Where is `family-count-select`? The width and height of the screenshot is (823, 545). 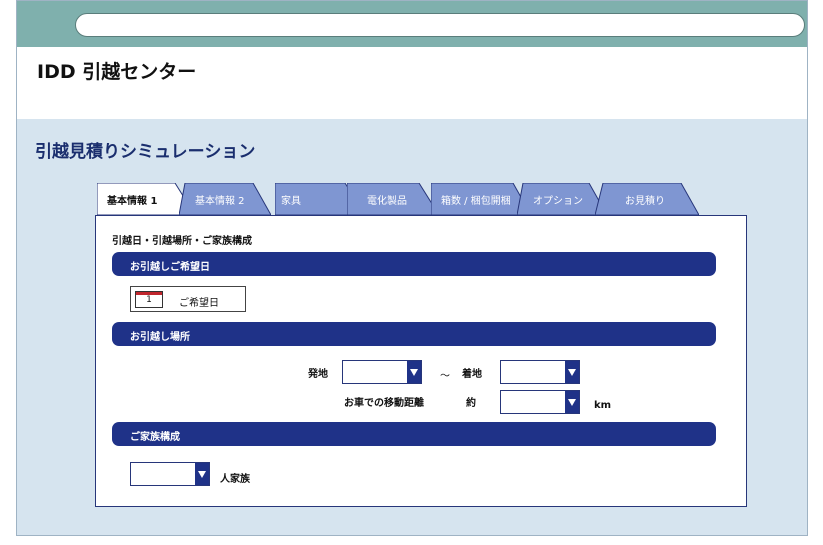
family-count-select is located at coordinates (170, 474).